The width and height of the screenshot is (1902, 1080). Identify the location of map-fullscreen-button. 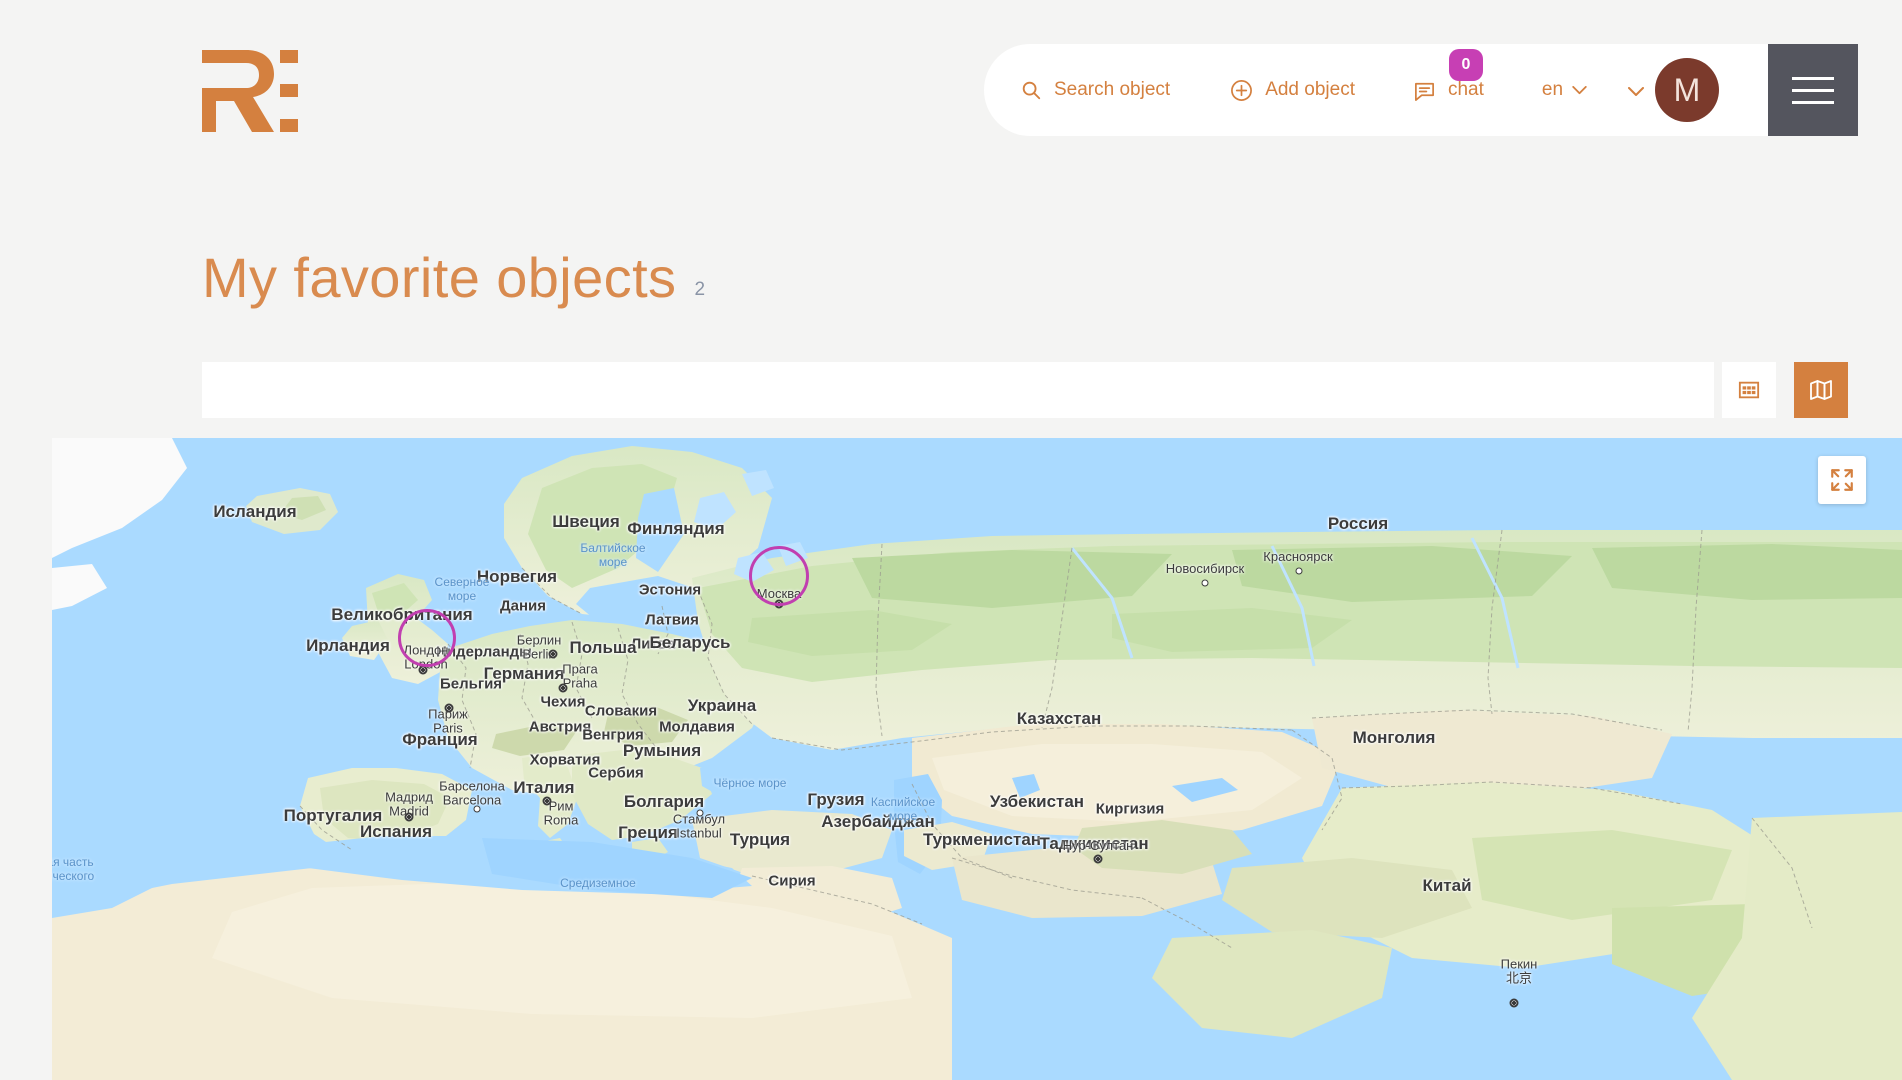
(1842, 480).